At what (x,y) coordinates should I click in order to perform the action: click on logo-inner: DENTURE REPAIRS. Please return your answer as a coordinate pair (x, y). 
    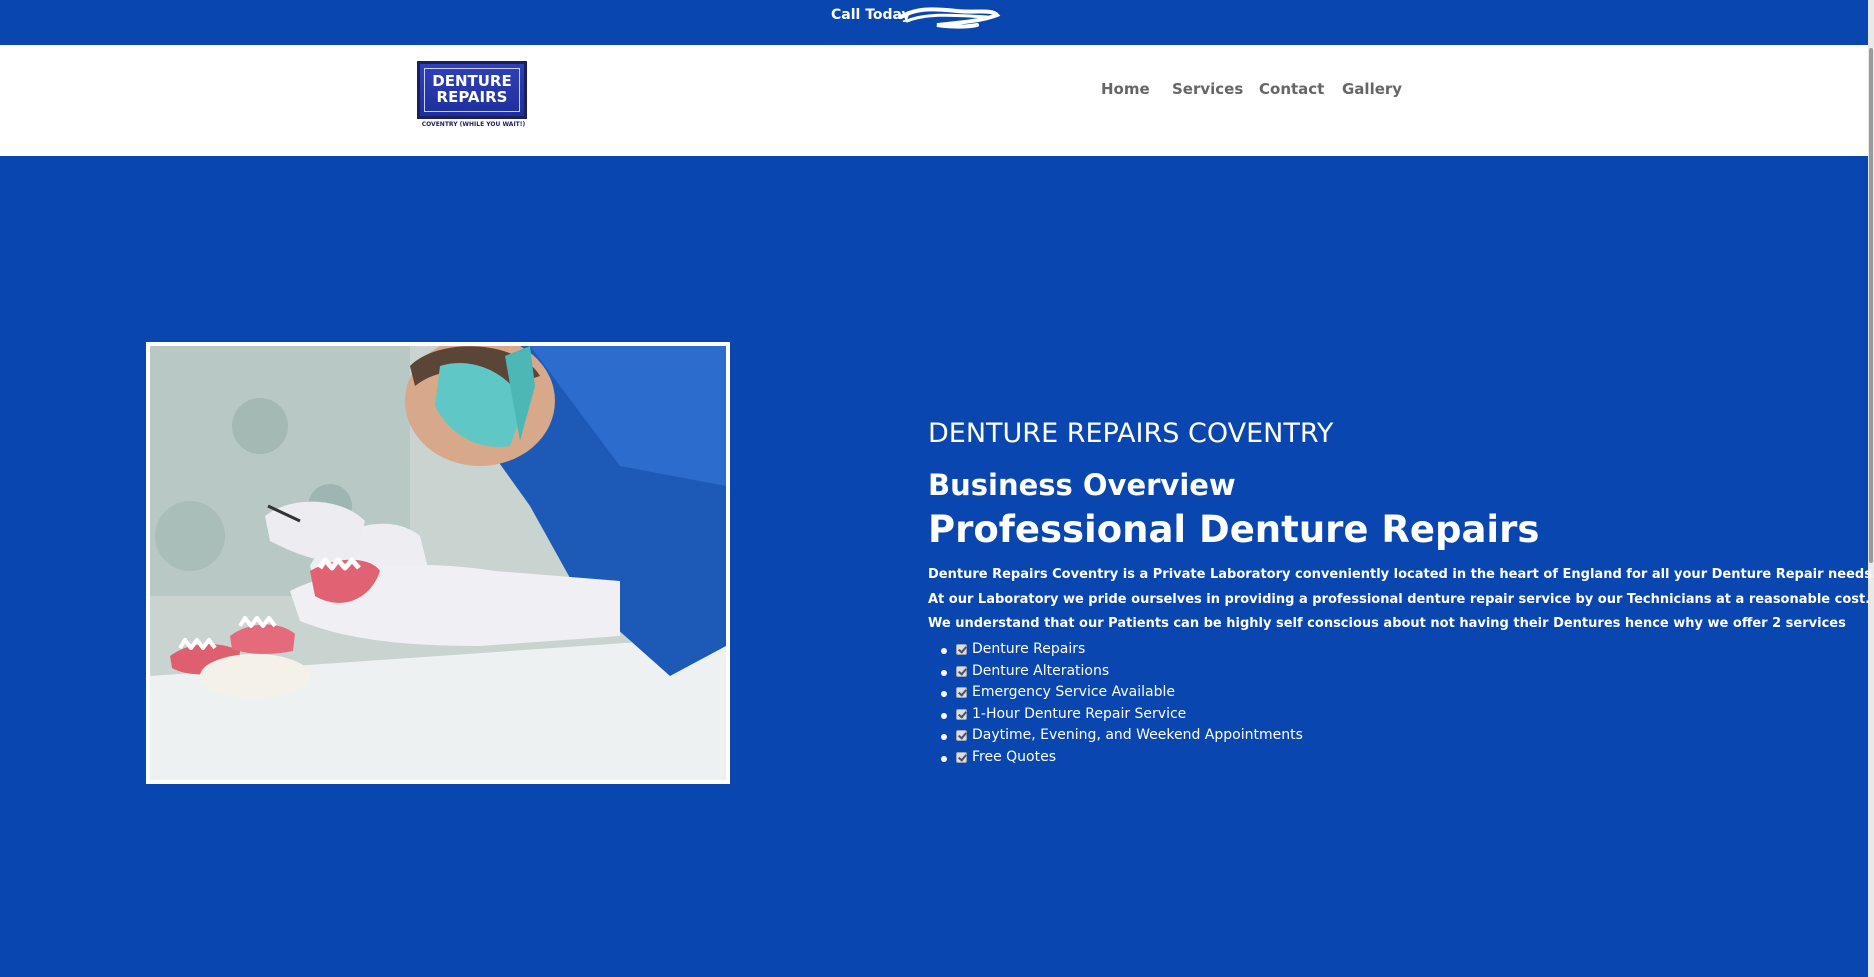
    Looking at the image, I should click on (472, 90).